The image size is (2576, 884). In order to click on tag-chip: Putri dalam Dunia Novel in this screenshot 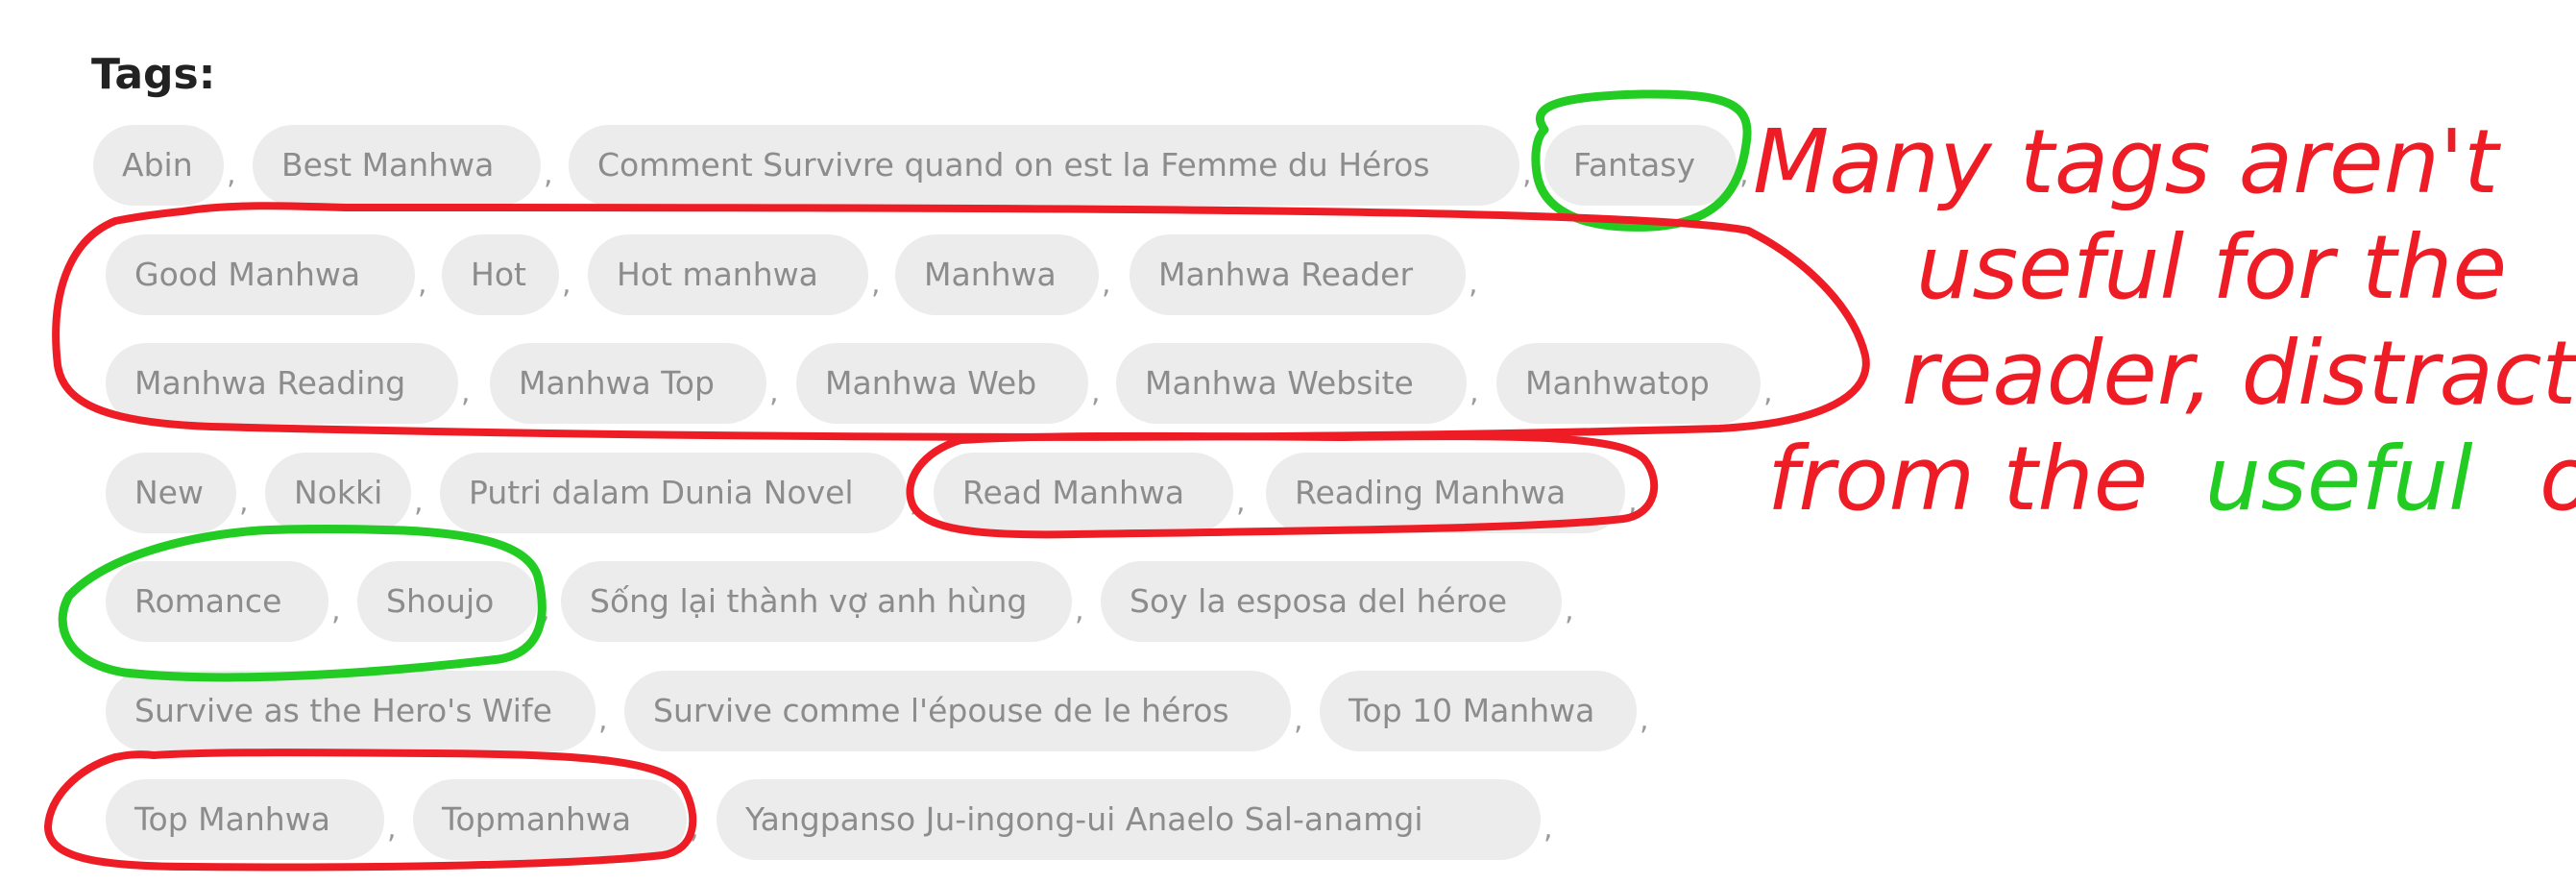, I will do `click(673, 493)`.